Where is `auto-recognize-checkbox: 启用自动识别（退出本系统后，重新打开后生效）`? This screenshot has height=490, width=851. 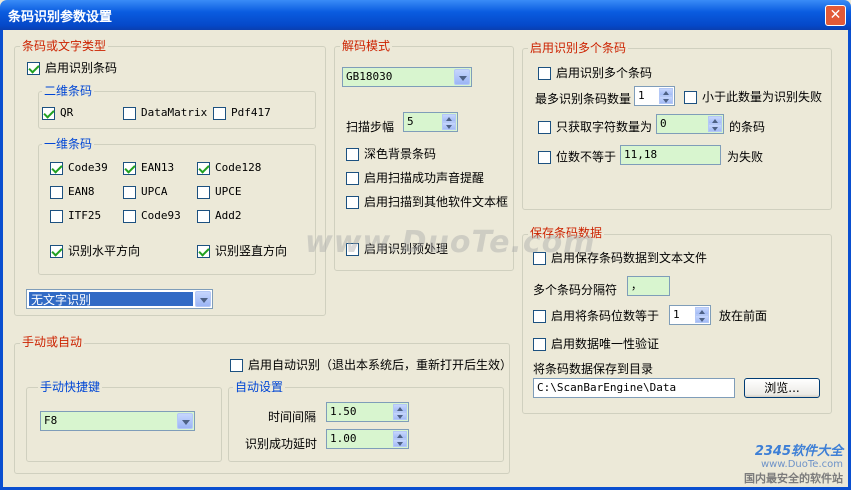
auto-recognize-checkbox: 启用自动识别（退出本系统后，重新打开后生效） is located at coordinates (371, 365).